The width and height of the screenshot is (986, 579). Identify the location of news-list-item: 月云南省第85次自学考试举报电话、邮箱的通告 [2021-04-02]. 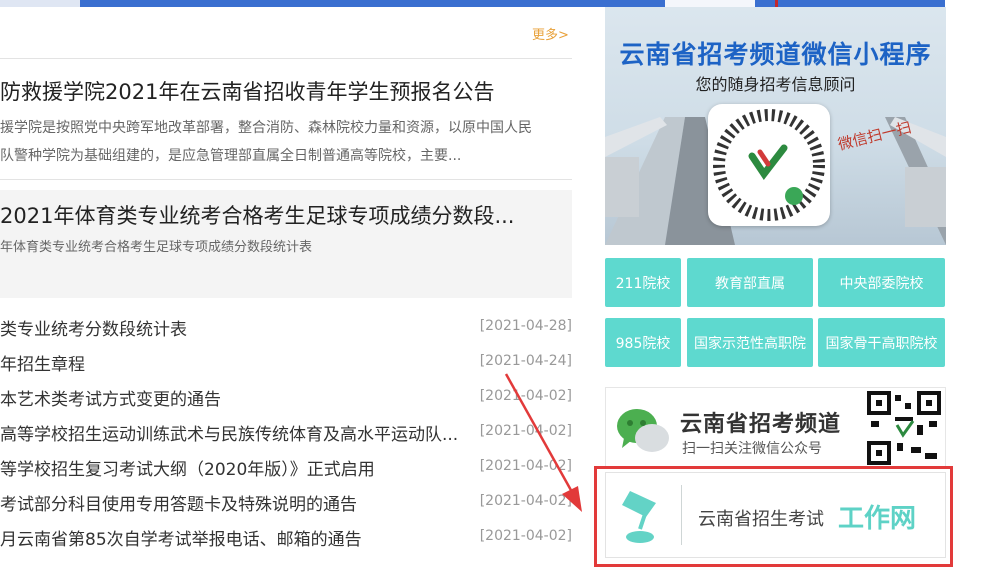
(286, 536).